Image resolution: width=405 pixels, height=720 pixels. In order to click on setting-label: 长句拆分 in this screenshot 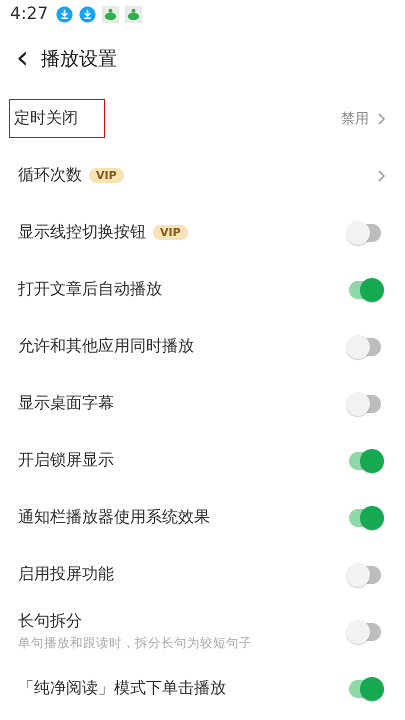, I will do `click(50, 621)`.